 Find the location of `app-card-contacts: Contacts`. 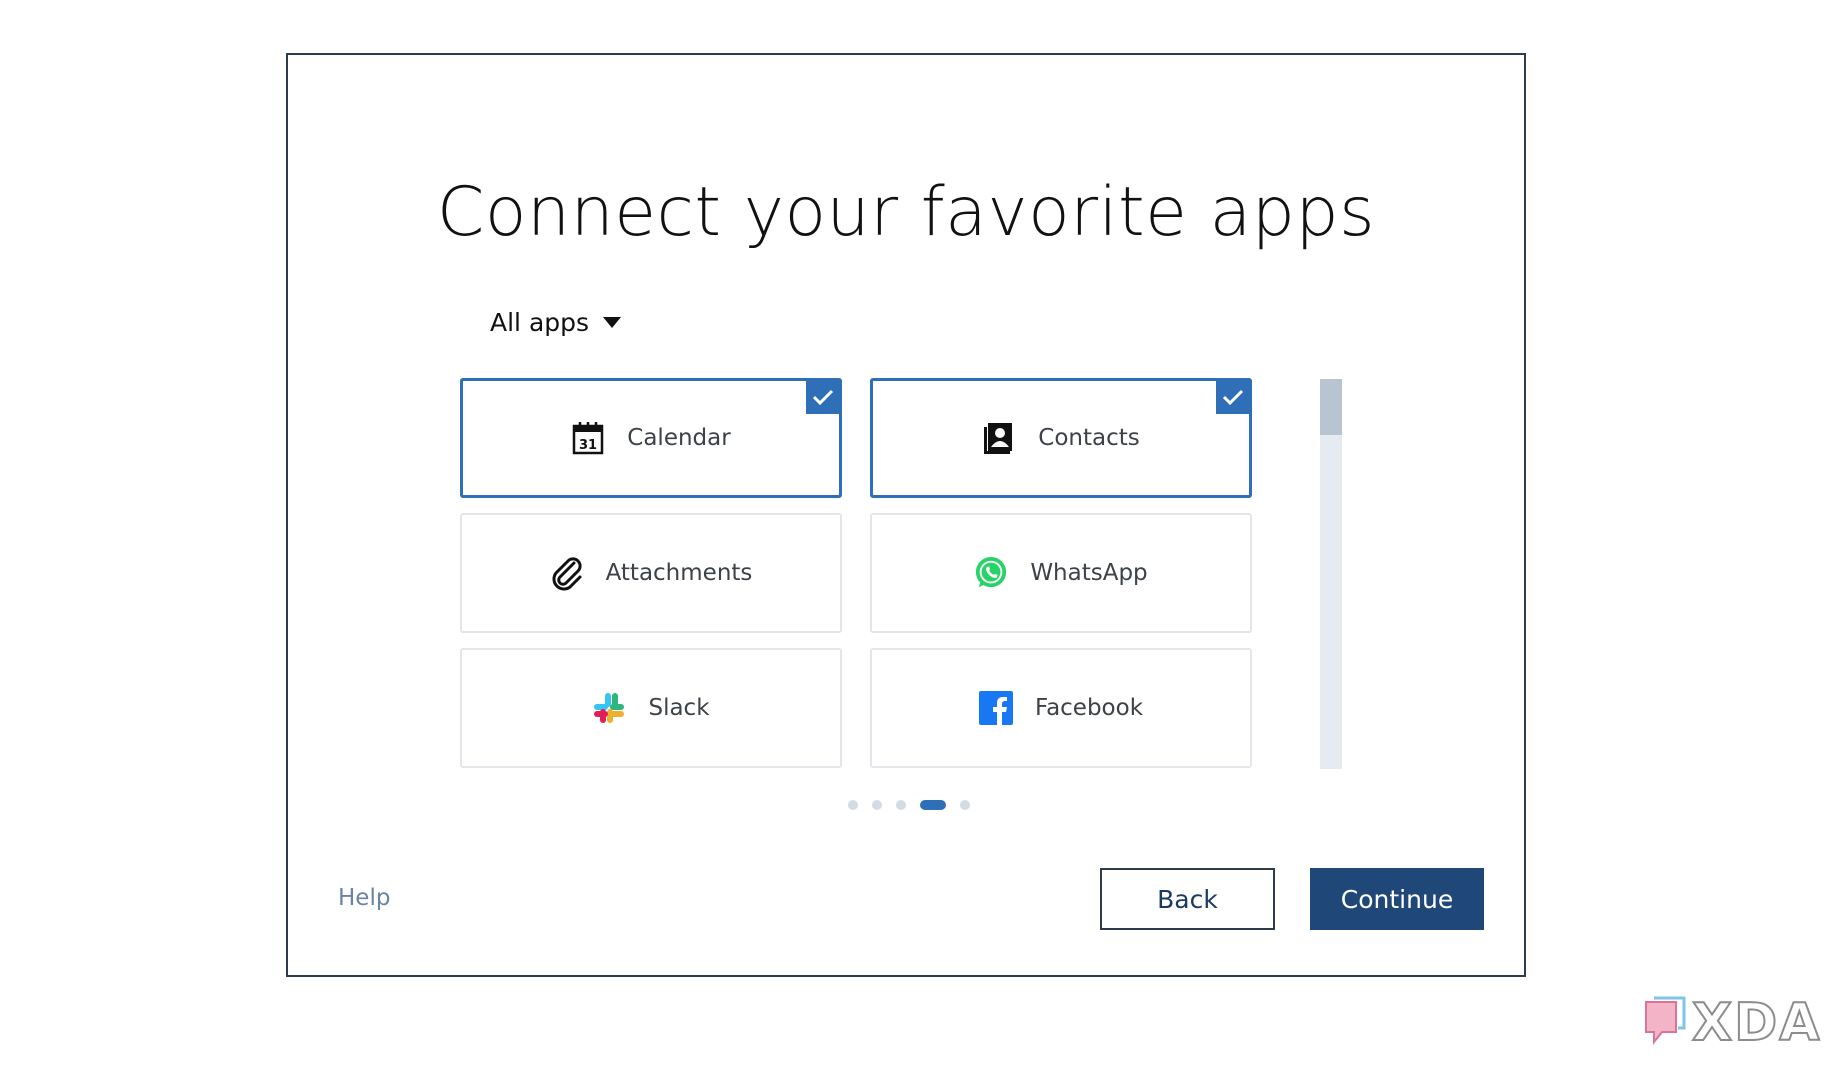

app-card-contacts: Contacts is located at coordinates (1061, 438).